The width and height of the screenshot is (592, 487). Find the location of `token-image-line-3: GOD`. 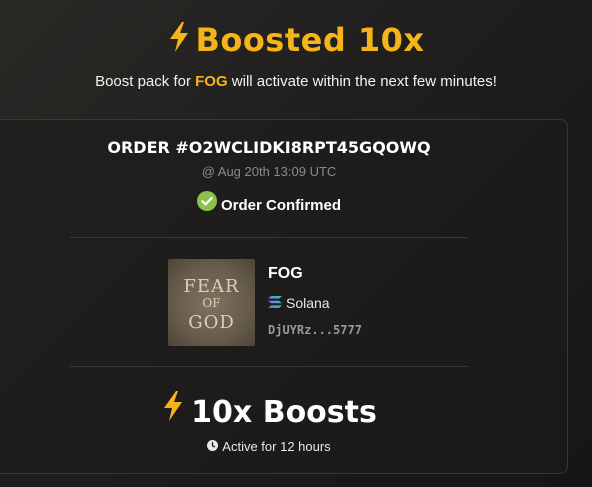

token-image-line-3: GOD is located at coordinates (211, 322).